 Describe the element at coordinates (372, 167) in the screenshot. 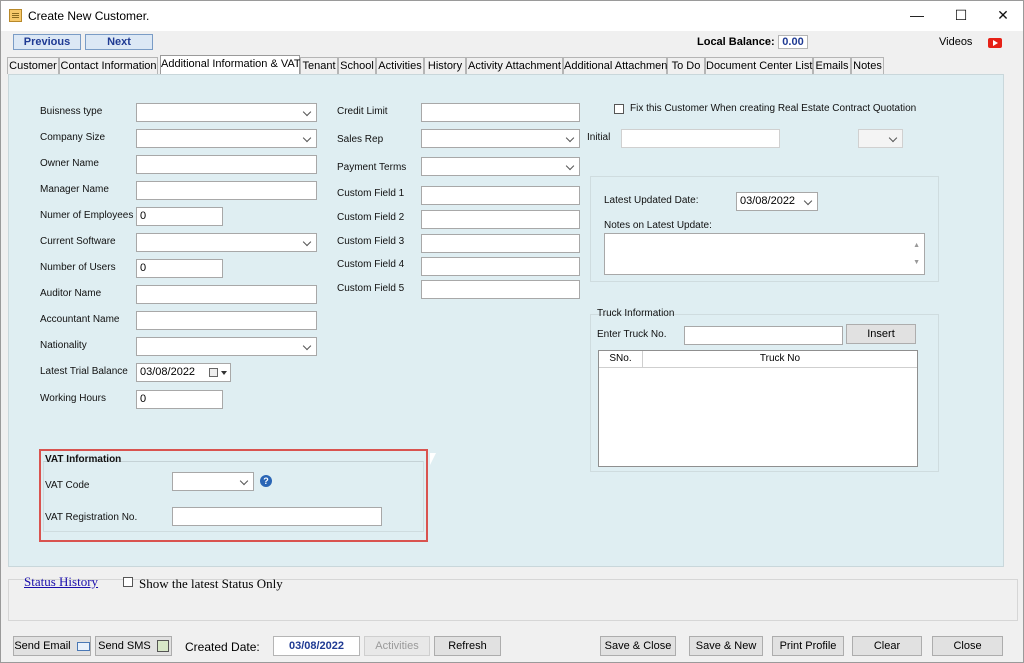

I see `payment-terms-label: Payment Terms` at that location.